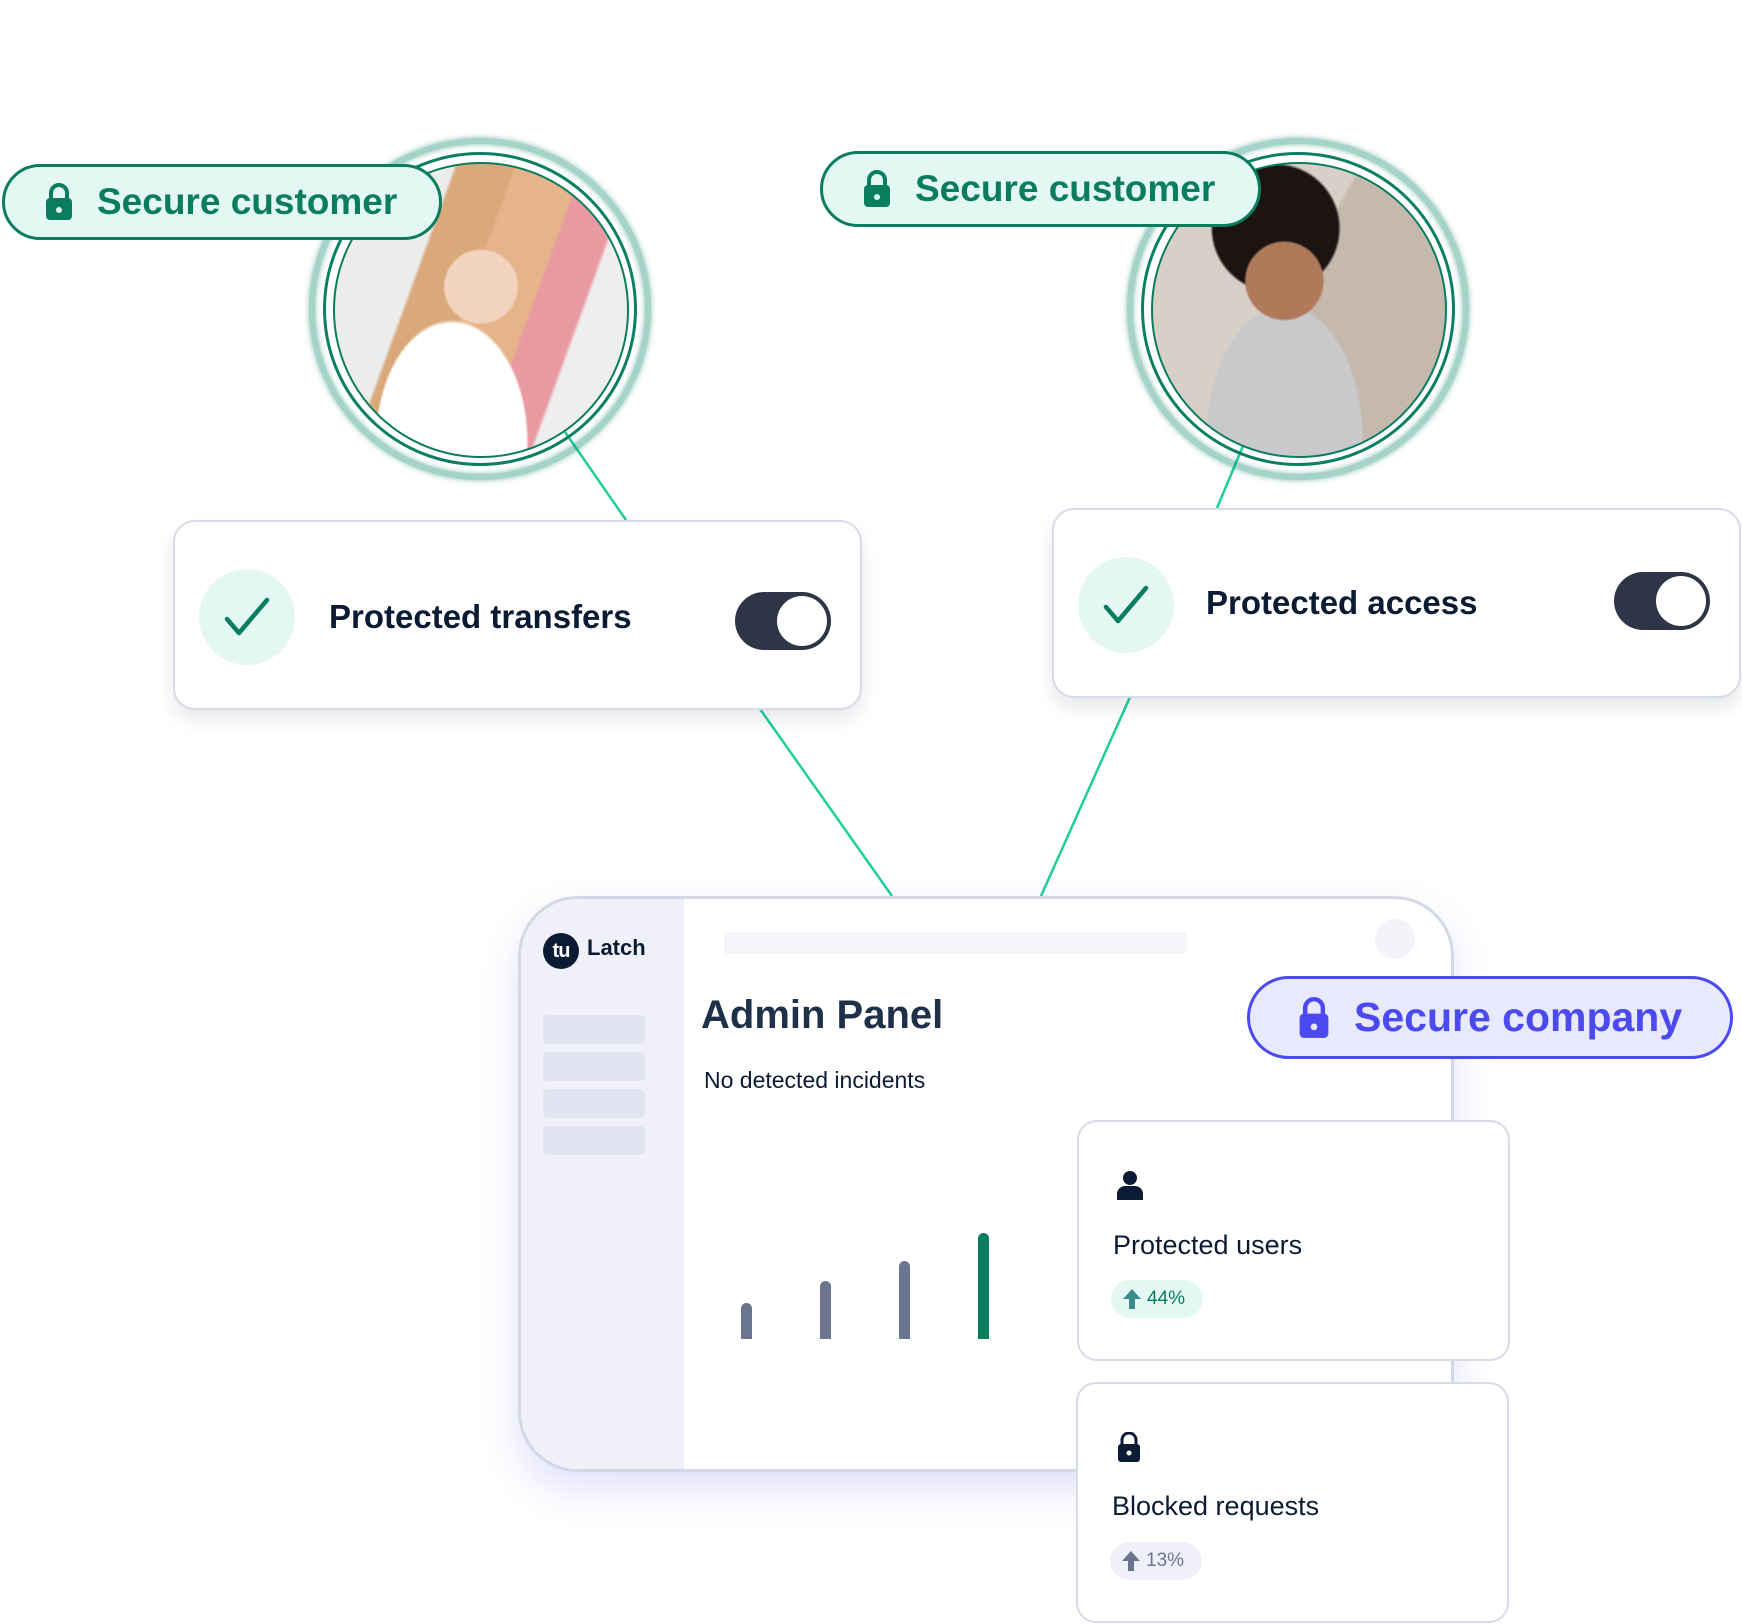 This screenshot has width=1742, height=1624. I want to click on status-text: No detected incidents, so click(815, 1080).